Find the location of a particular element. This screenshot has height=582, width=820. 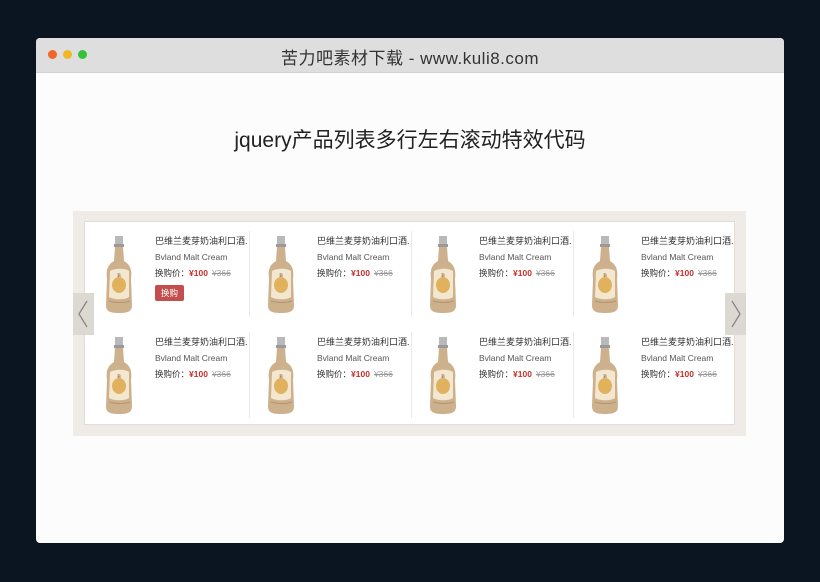

slider-prev-button is located at coordinates (83, 314).